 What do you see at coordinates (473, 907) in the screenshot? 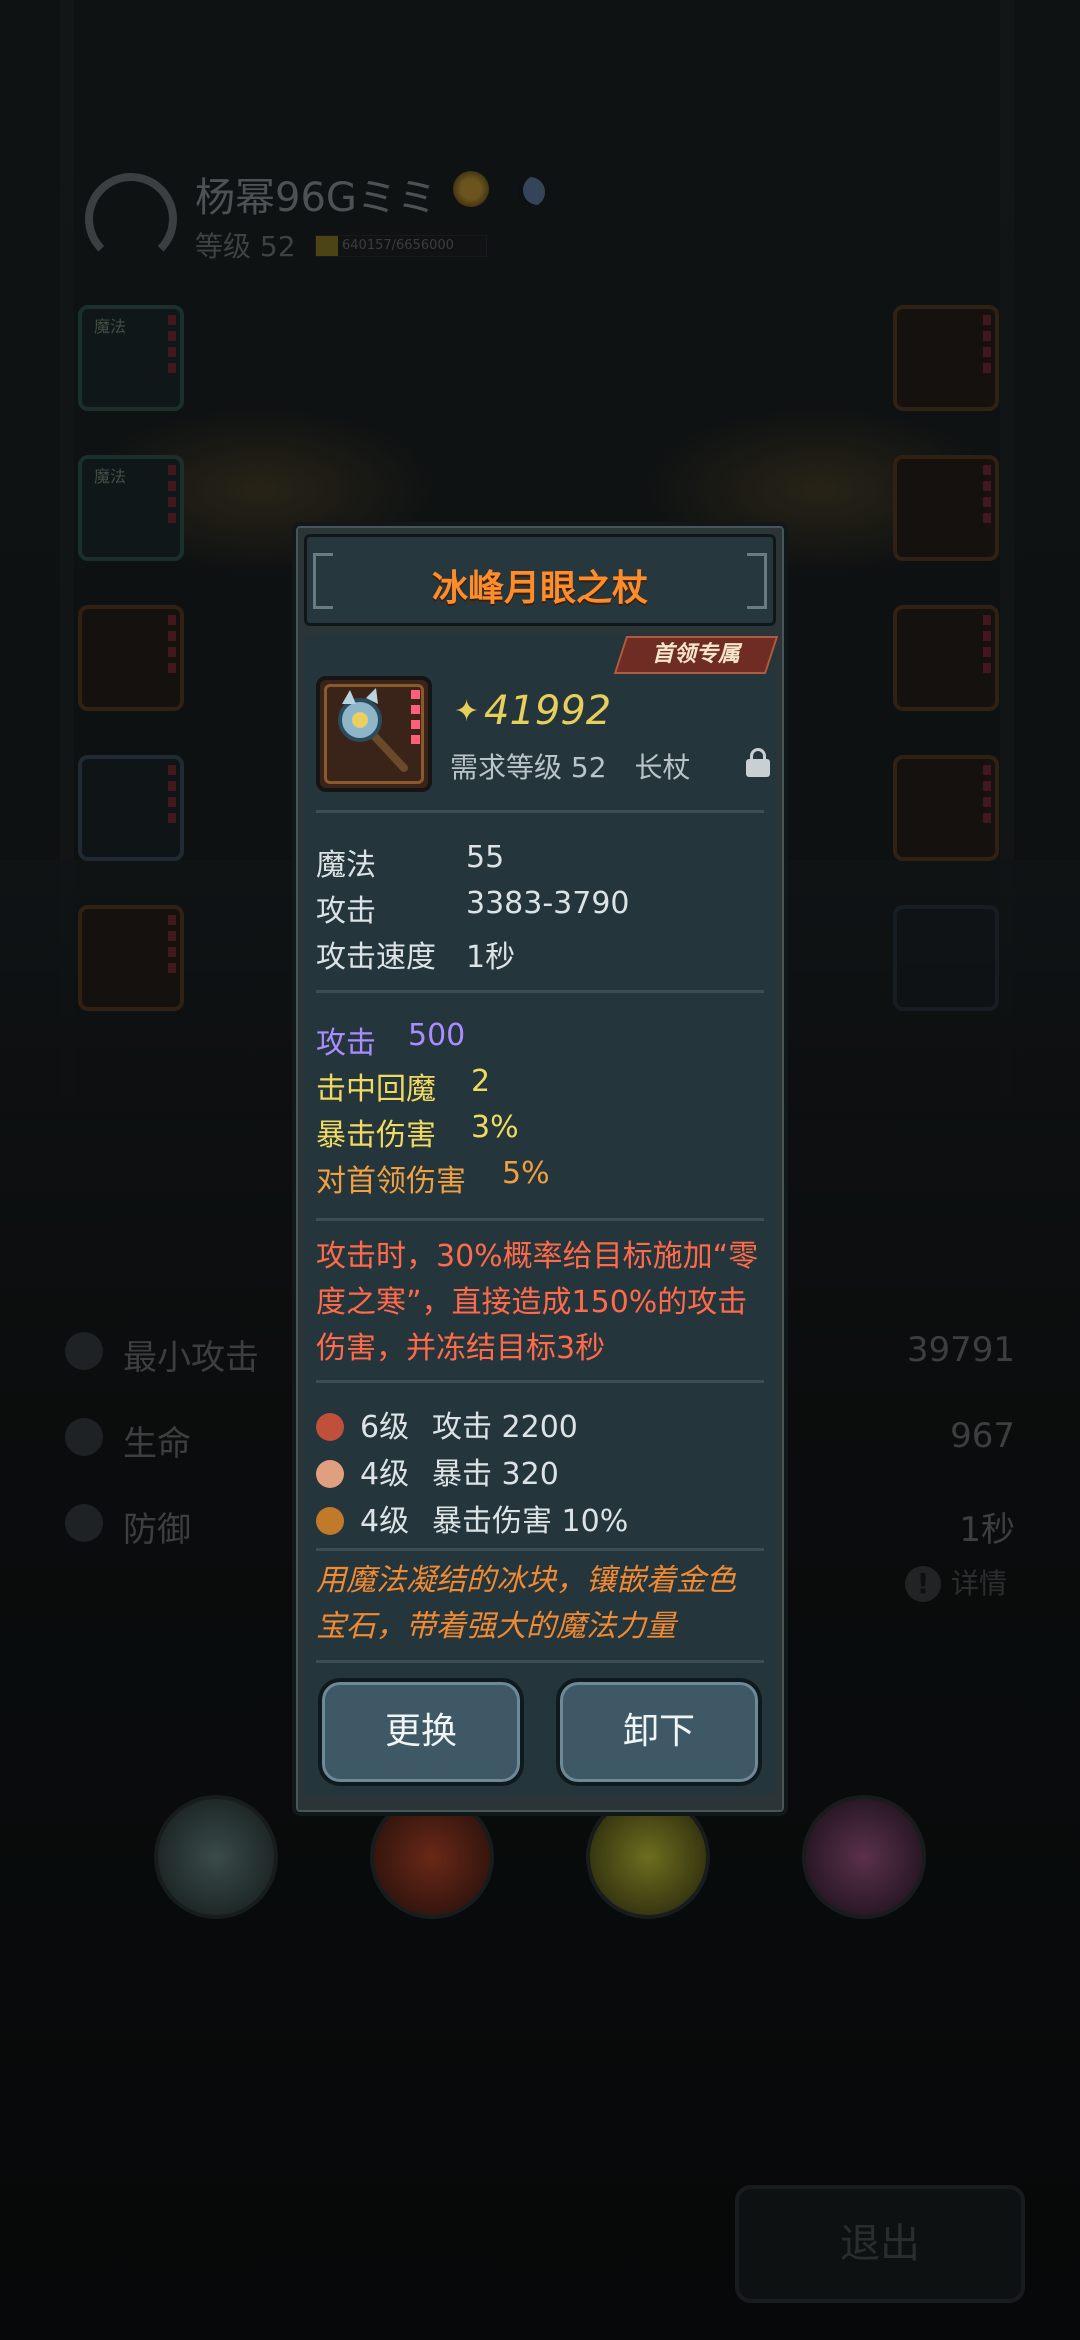
I see `base-stat-attack: 攻击 3383-3790` at bounding box center [473, 907].